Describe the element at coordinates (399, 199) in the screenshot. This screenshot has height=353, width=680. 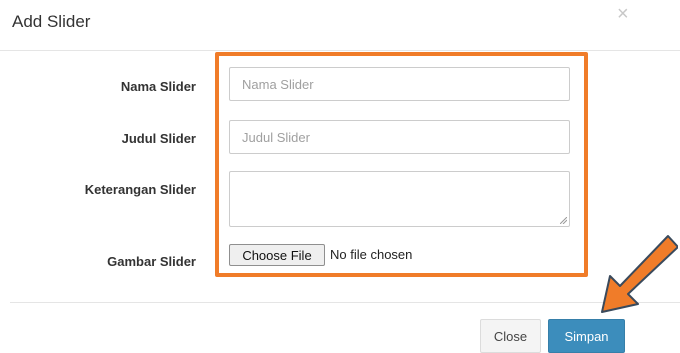
I see `keterangan-slider-textarea` at that location.